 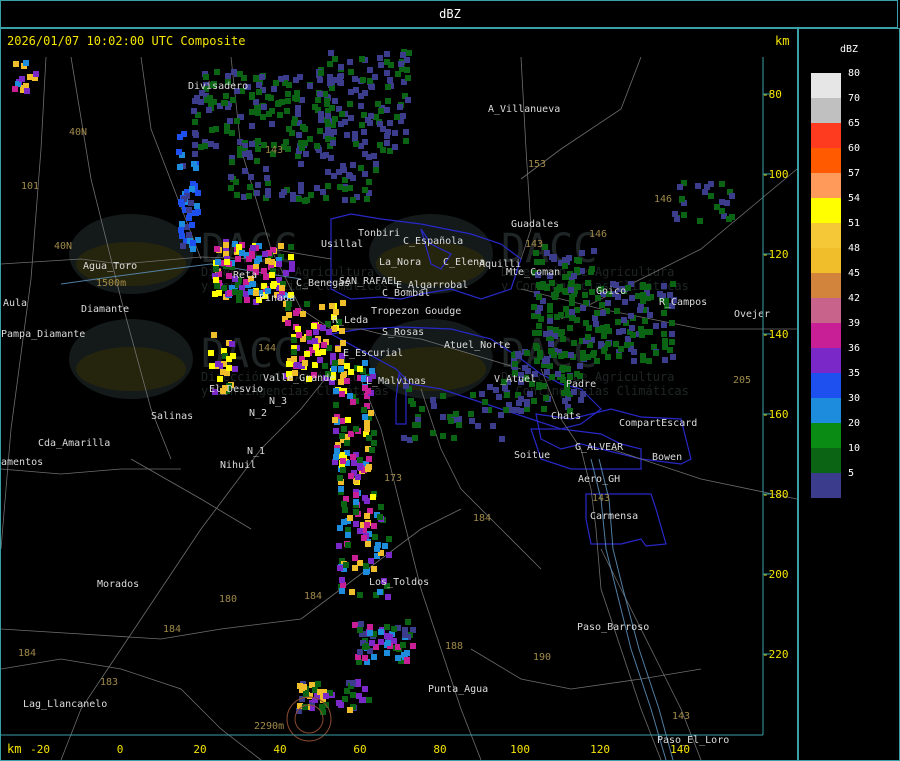 What do you see at coordinates (299, 378) in the screenshot?
I see `place-label: Valle_Grande` at bounding box center [299, 378].